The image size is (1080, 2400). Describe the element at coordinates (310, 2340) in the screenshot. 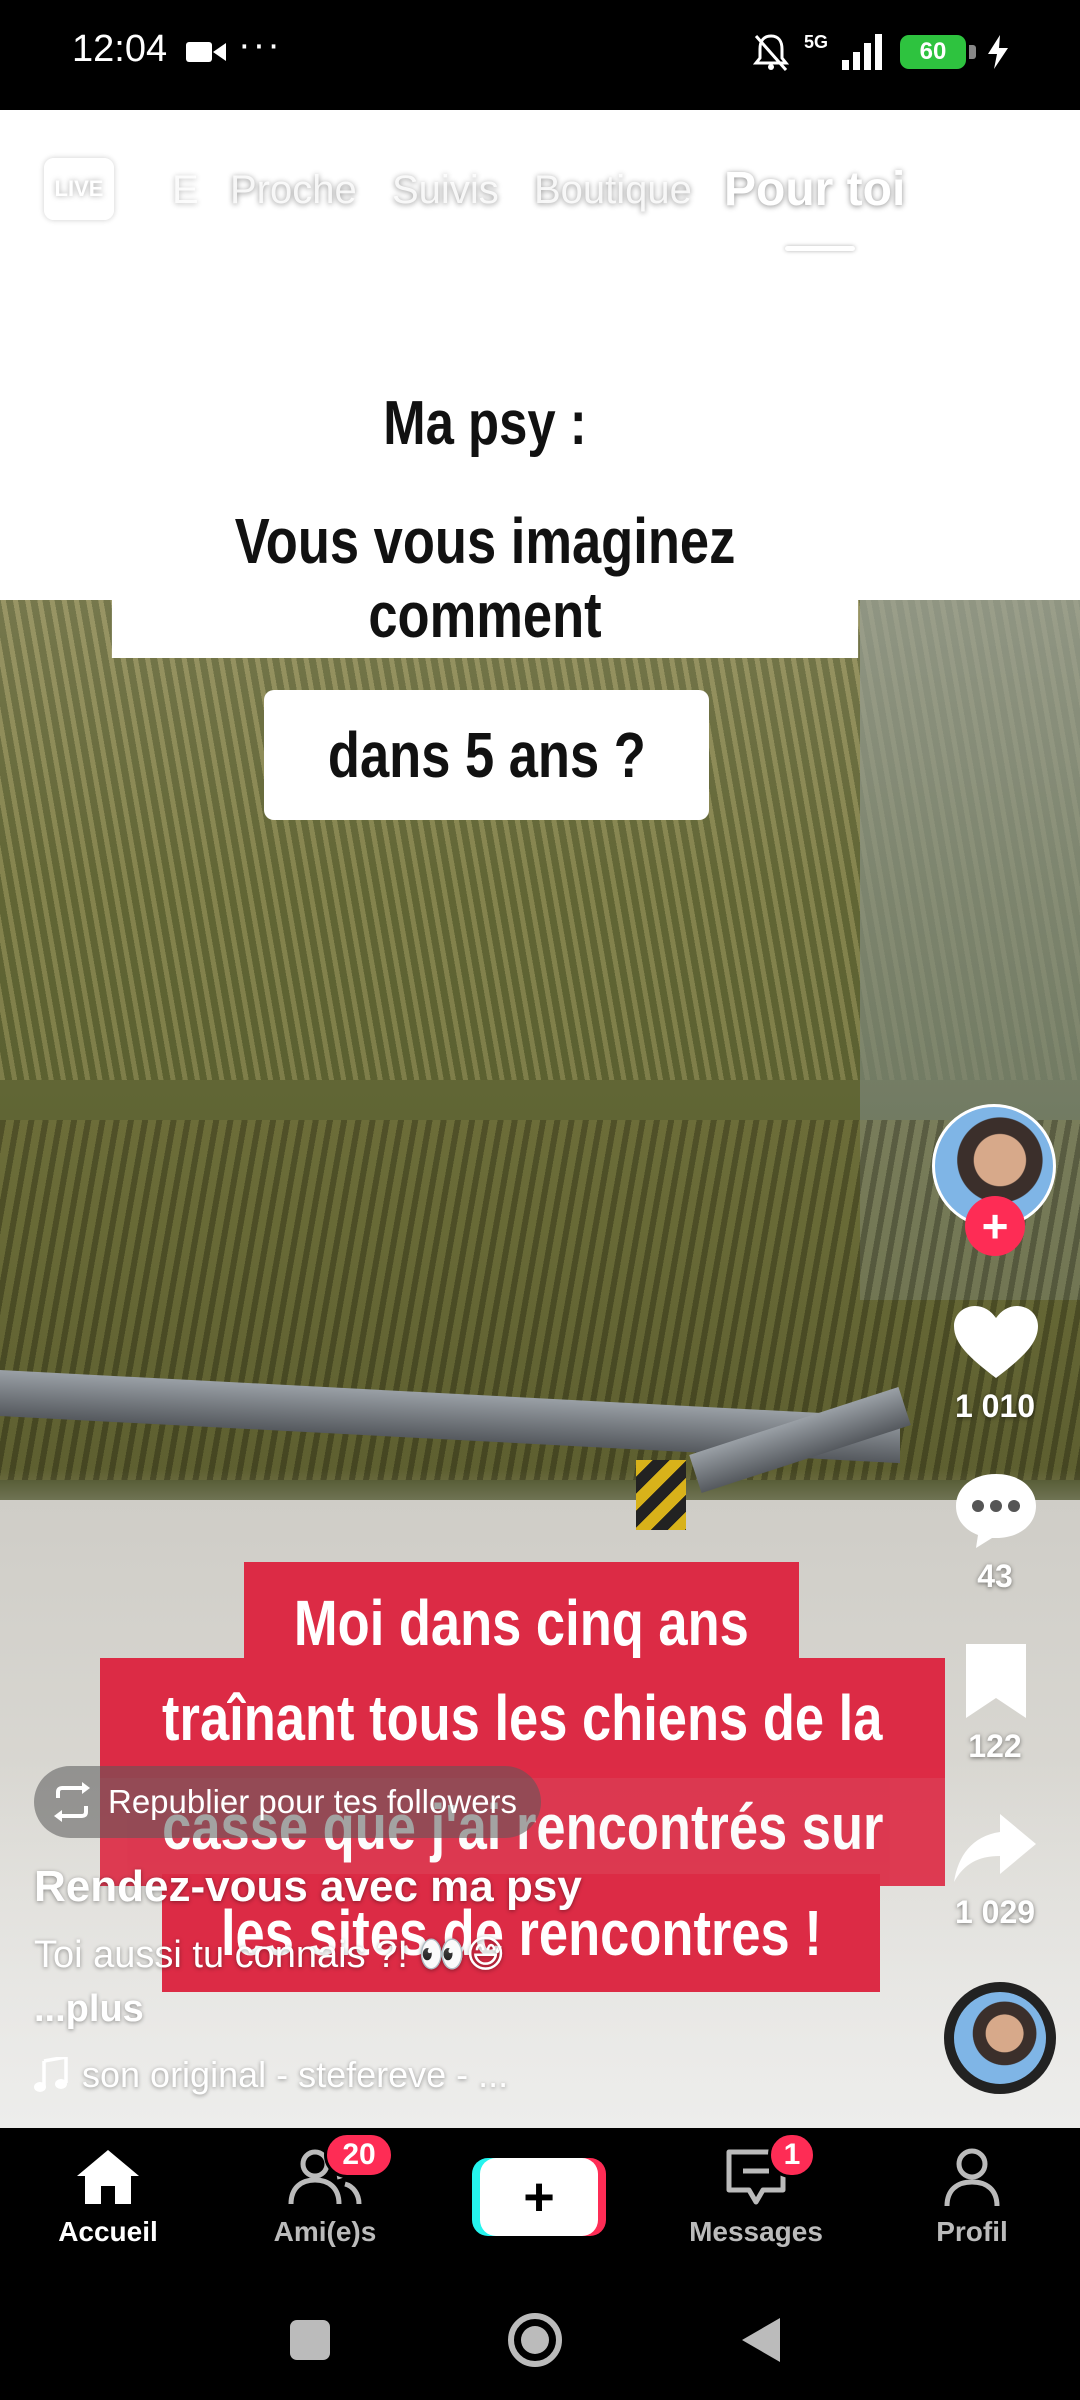

I see `recents-icon` at that location.